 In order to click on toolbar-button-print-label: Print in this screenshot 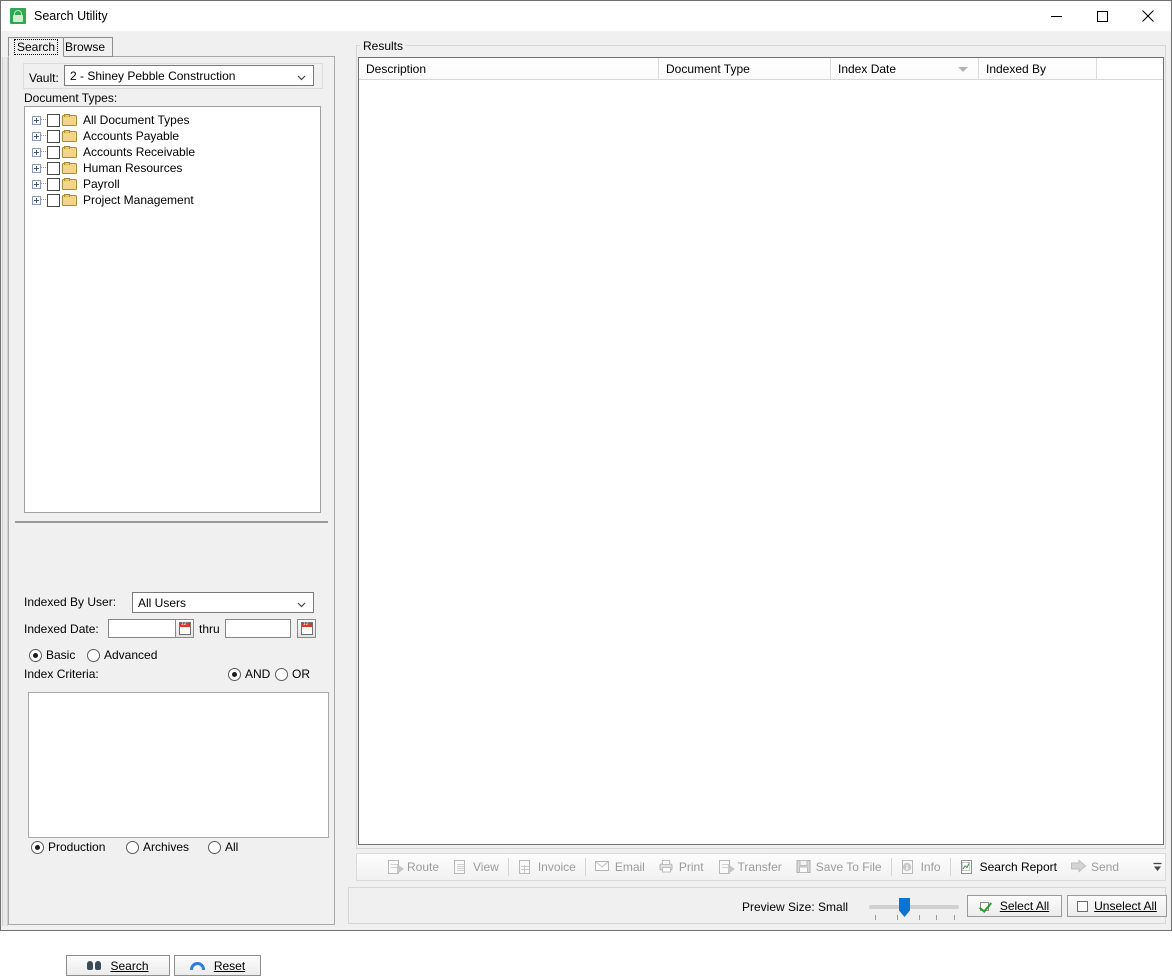, I will do `click(691, 867)`.